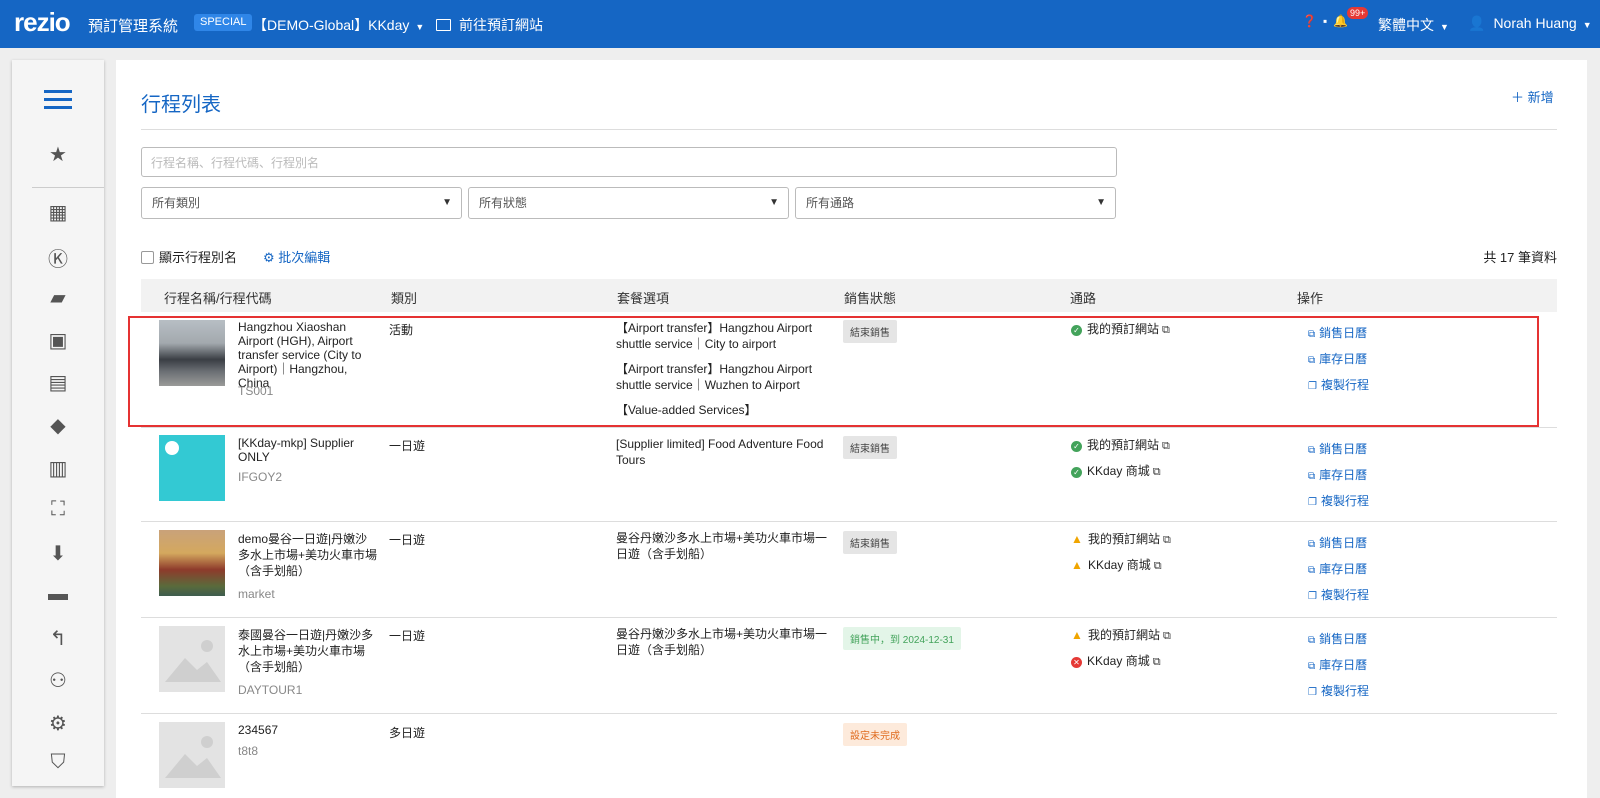 The height and width of the screenshot is (798, 1600). What do you see at coordinates (58, 680) in the screenshot?
I see `hierarchy-icon: ⚇` at bounding box center [58, 680].